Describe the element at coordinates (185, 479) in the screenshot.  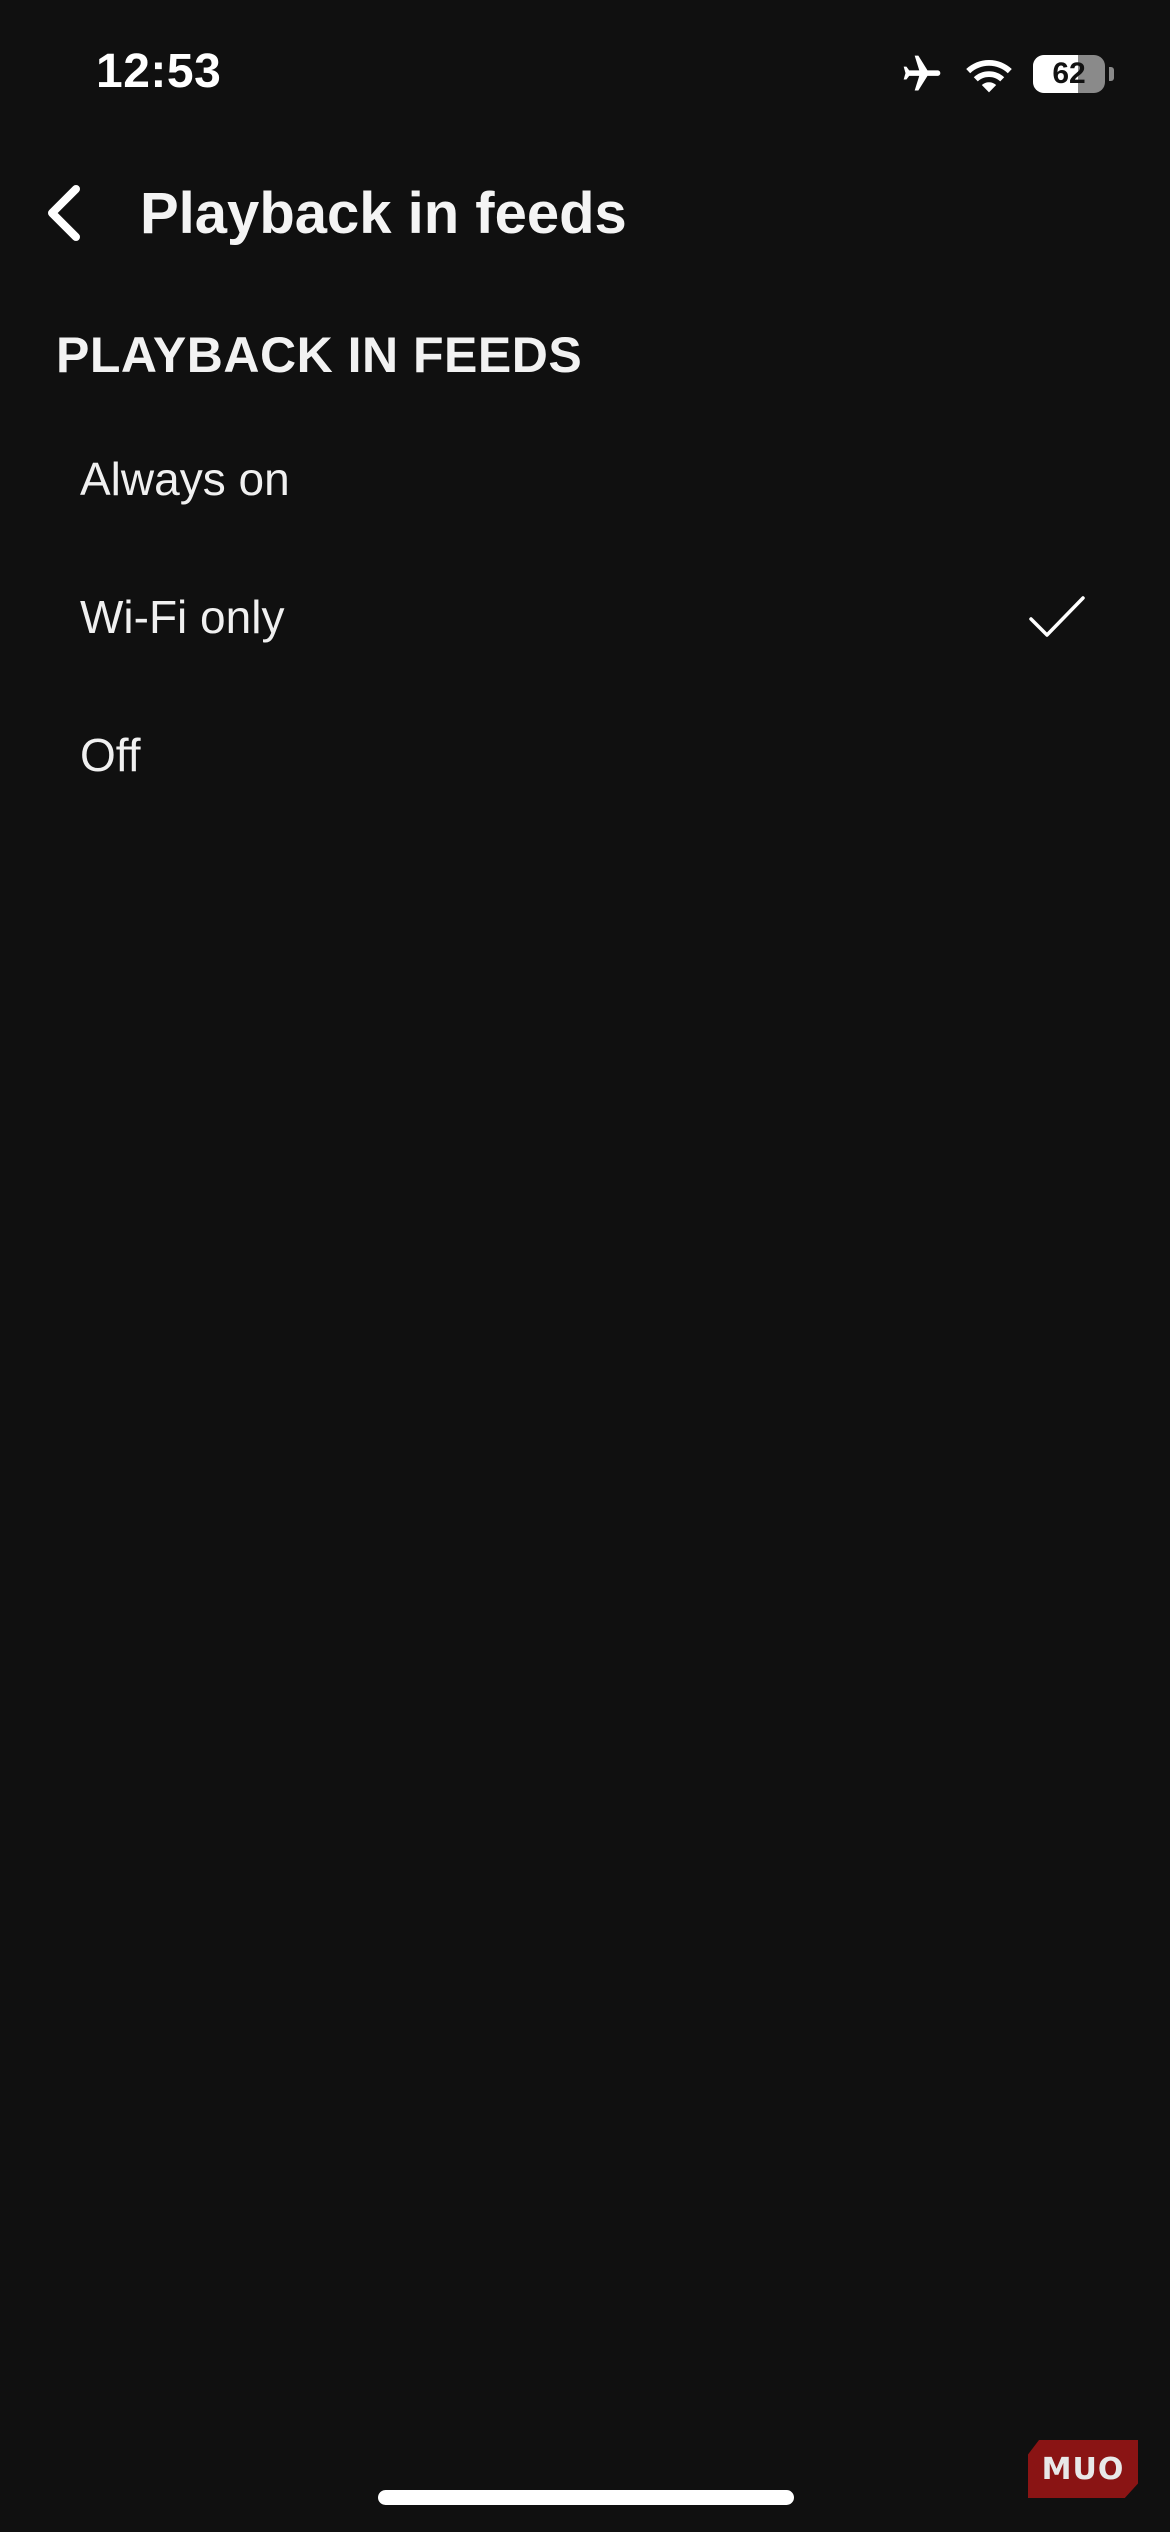
I see `option-label: Always on` at that location.